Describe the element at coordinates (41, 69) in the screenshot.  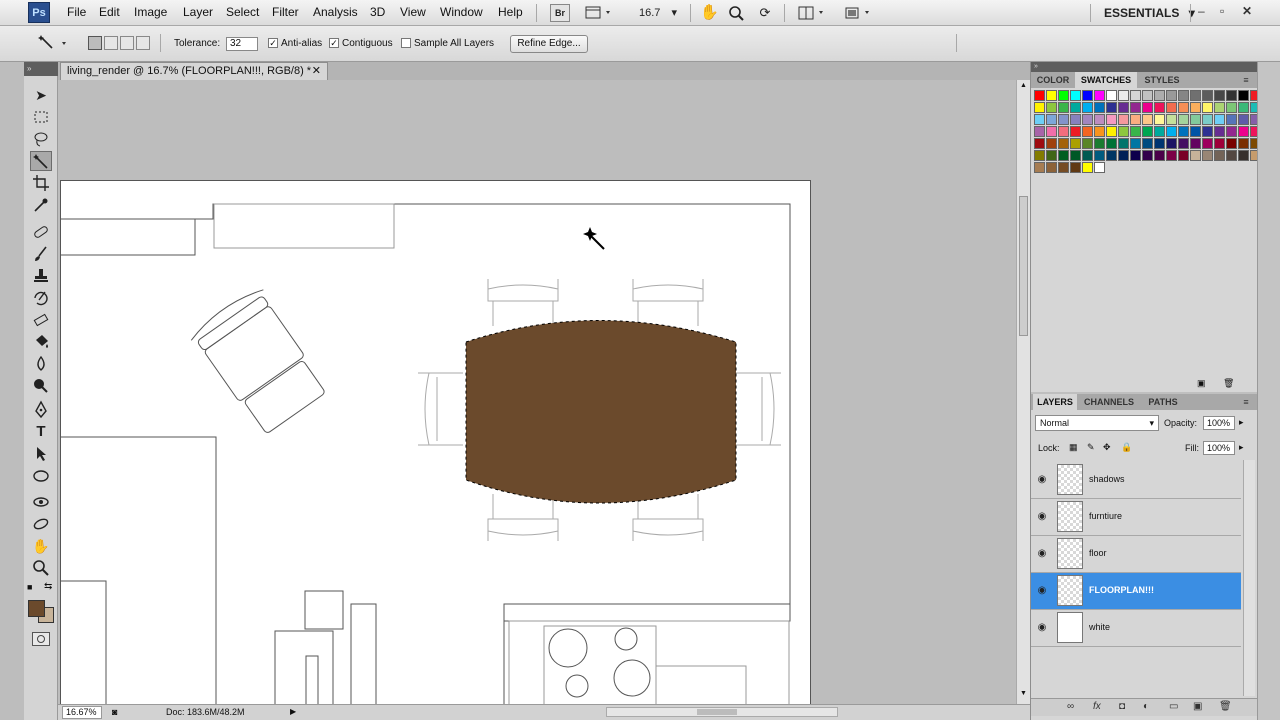
I see `tools-panel-header: »` at that location.